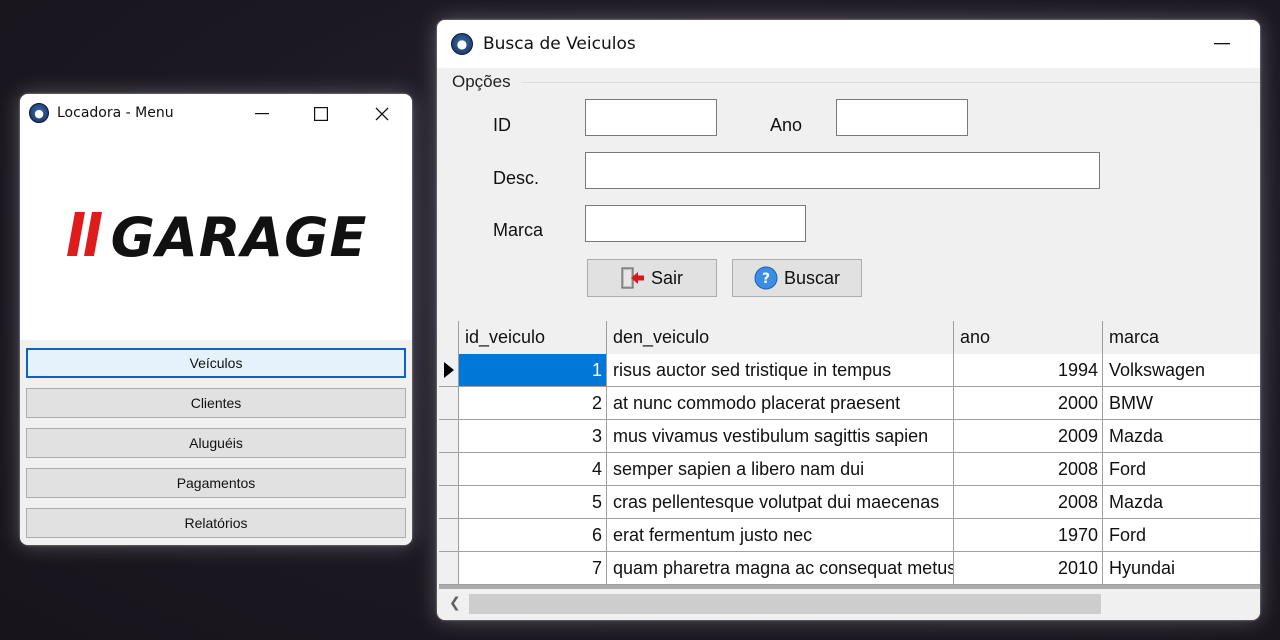 This screenshot has width=1280, height=640. What do you see at coordinates (1181, 370) in the screenshot?
I see `cell-marca: Volkswagen` at bounding box center [1181, 370].